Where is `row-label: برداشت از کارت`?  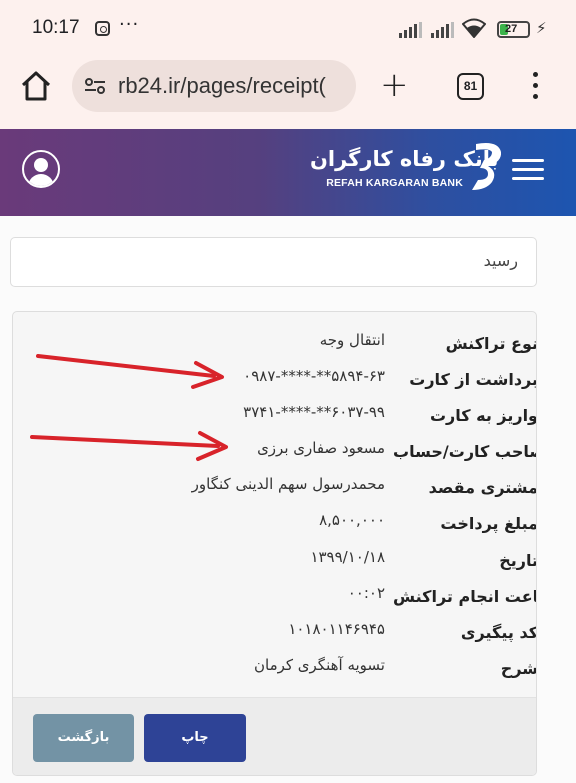
row-label: برداشت از کارت is located at coordinates (473, 380).